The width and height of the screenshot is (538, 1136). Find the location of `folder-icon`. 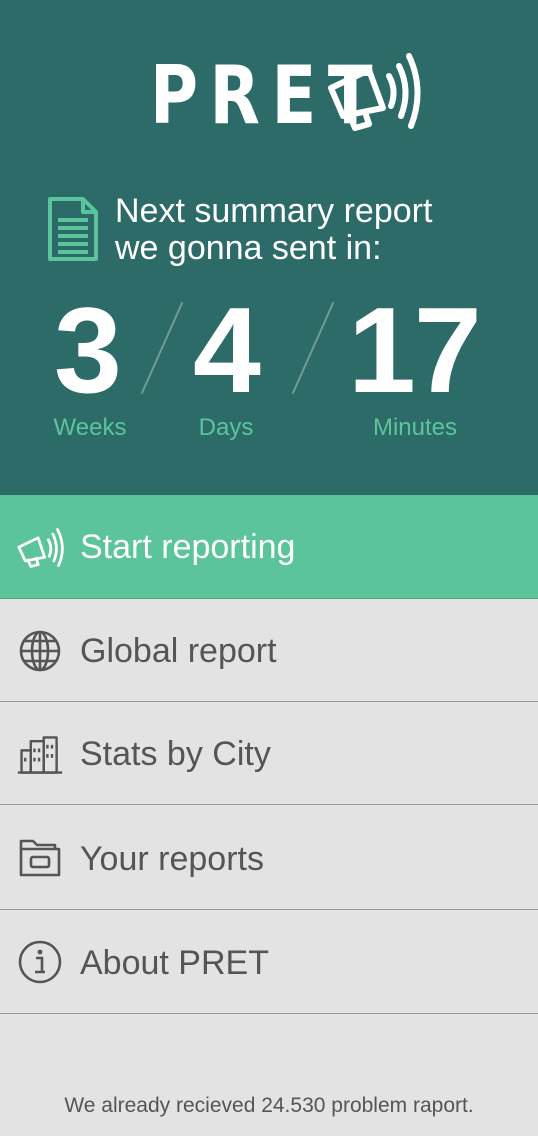

folder-icon is located at coordinates (40, 858).